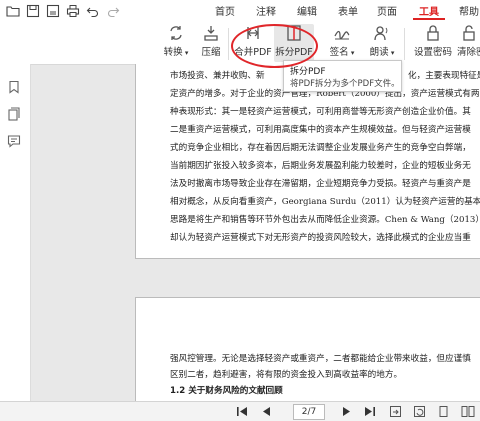 This screenshot has height=421, width=480. Describe the element at coordinates (370, 411) in the screenshot. I see `last-page-icon` at that location.